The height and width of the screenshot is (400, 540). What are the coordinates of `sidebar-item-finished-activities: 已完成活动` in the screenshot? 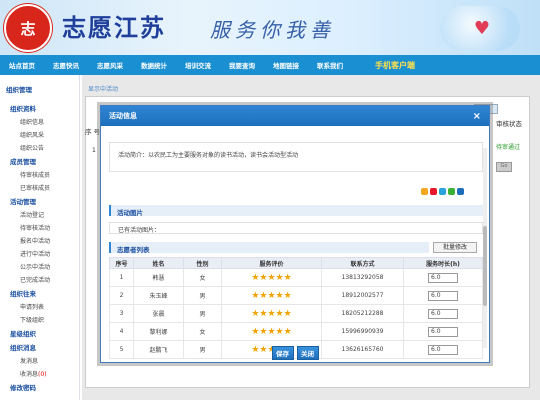 It's located at (49, 279).